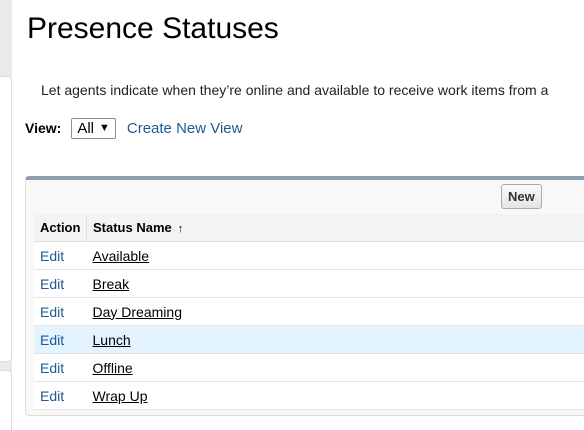 The image size is (584, 430). Describe the element at coordinates (111, 284) in the screenshot. I see `status-name-link: Break` at that location.